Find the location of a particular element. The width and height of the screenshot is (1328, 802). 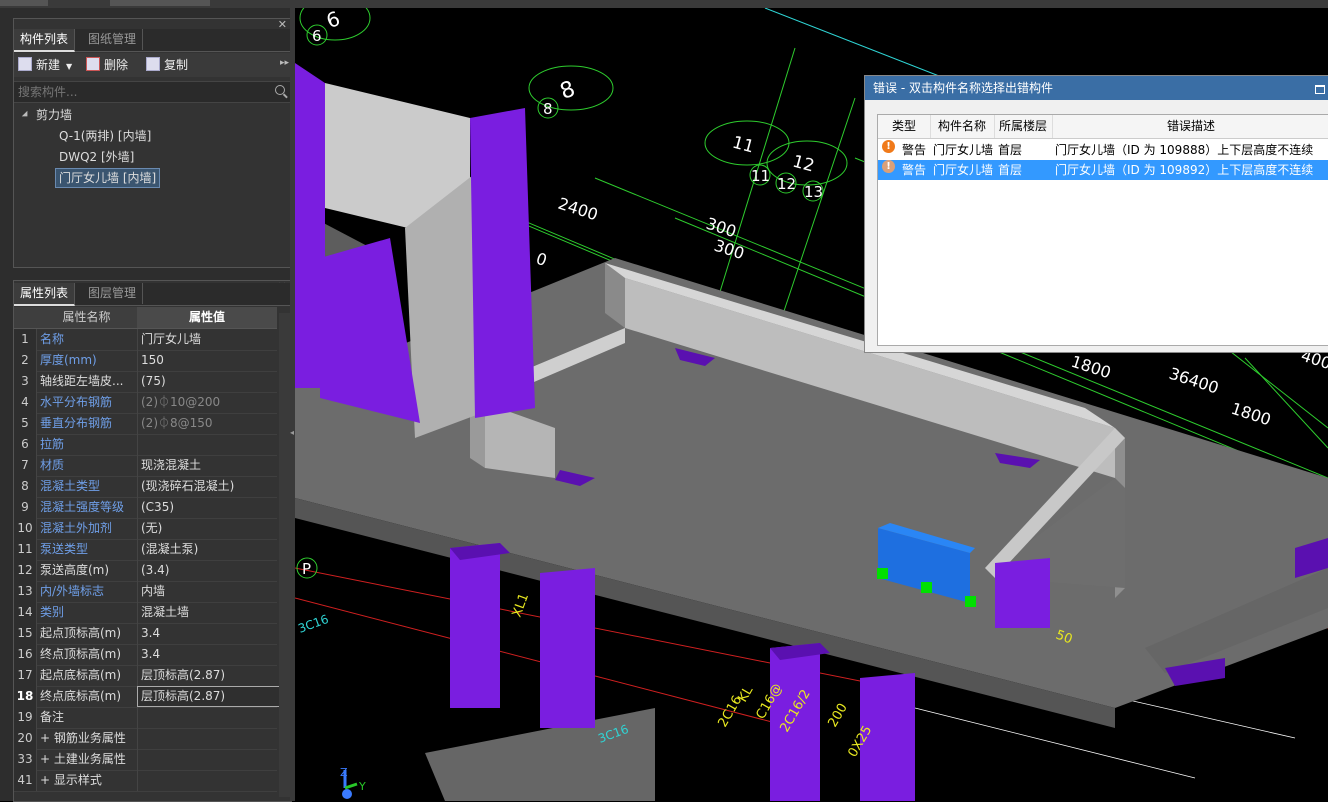

tree-item: DWQ2 [外墙] is located at coordinates (96, 157).